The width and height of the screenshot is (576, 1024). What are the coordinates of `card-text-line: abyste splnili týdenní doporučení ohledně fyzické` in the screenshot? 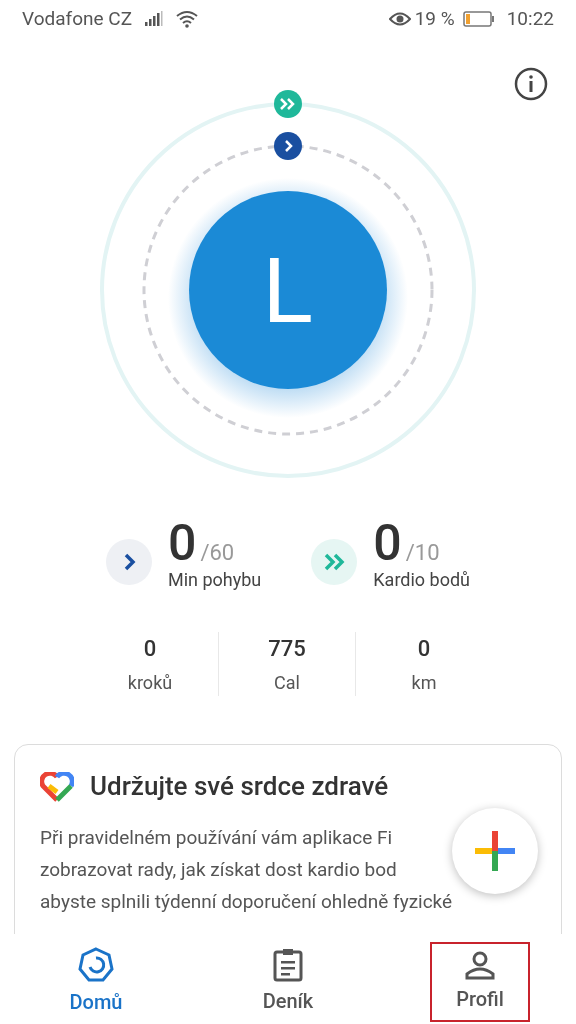 It's located at (246, 902).